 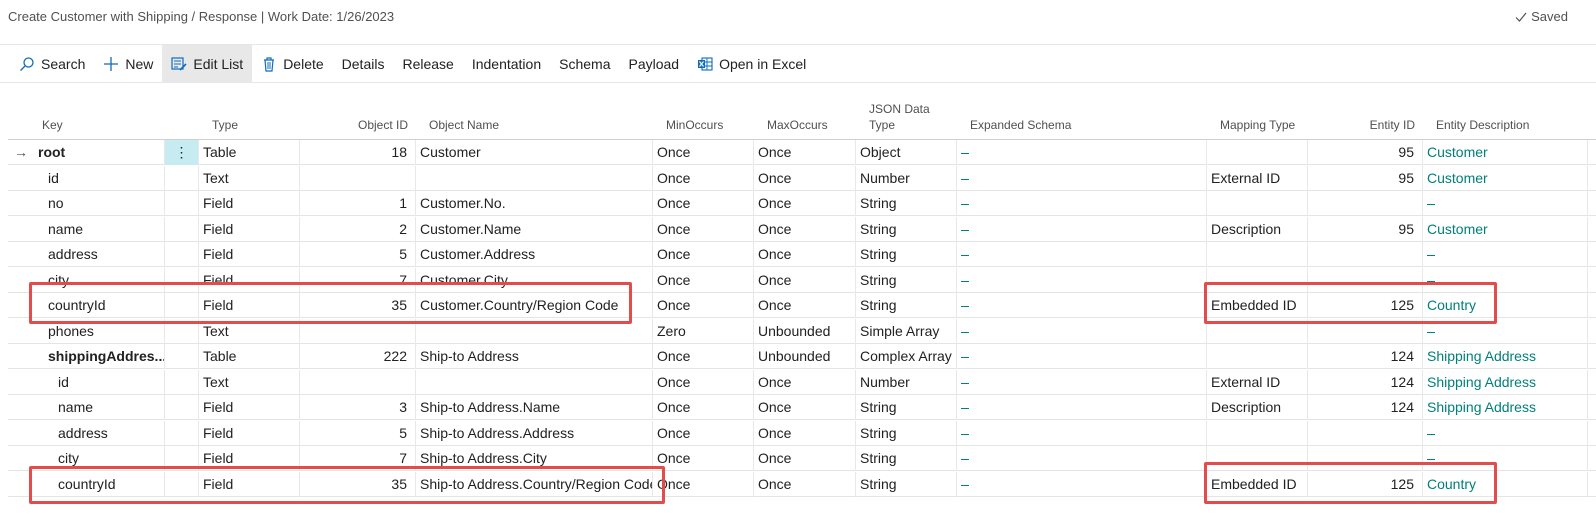 I want to click on json-cell: Number, so click(x=906, y=382).